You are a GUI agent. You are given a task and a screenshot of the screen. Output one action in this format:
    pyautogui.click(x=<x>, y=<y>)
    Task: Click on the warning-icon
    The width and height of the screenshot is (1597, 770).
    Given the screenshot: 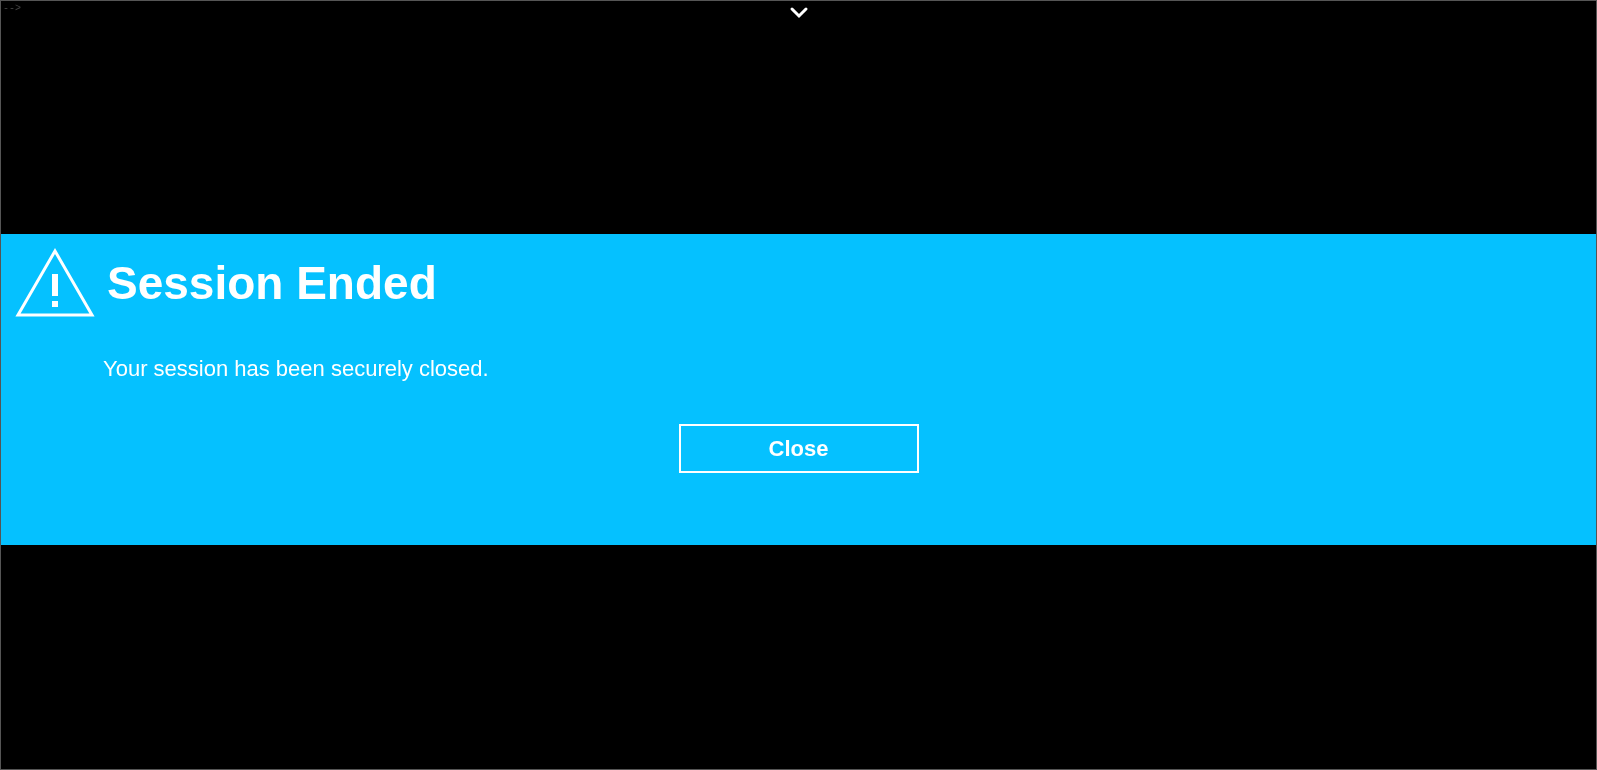 What is the action you would take?
    pyautogui.click(x=55, y=283)
    